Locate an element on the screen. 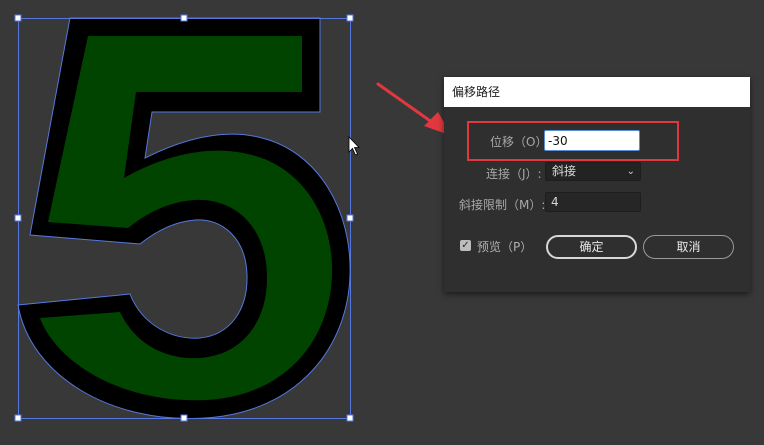 The width and height of the screenshot is (764, 445). handle-top-left is located at coordinates (18, 18).